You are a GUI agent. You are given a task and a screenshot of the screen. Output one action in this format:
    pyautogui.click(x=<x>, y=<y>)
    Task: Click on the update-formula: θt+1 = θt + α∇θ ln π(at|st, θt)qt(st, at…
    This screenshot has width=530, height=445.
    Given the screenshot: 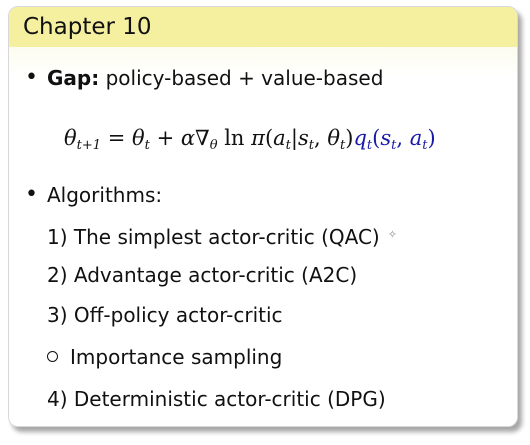 What is the action you would take?
    pyautogui.click(x=250, y=142)
    